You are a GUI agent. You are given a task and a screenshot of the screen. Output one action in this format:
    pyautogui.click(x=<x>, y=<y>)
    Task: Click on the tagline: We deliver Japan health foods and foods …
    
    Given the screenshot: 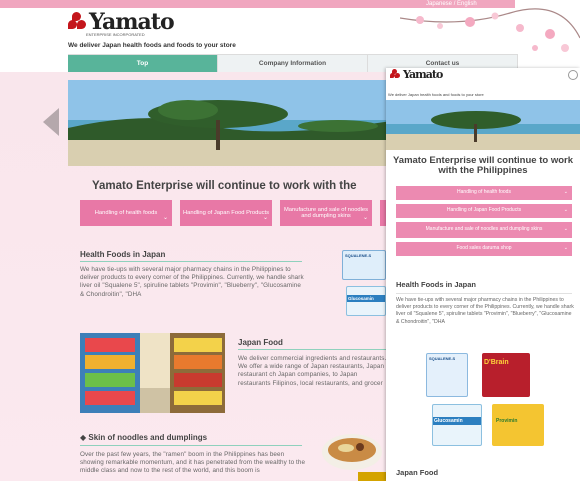 What is the action you would take?
    pyautogui.click(x=152, y=45)
    